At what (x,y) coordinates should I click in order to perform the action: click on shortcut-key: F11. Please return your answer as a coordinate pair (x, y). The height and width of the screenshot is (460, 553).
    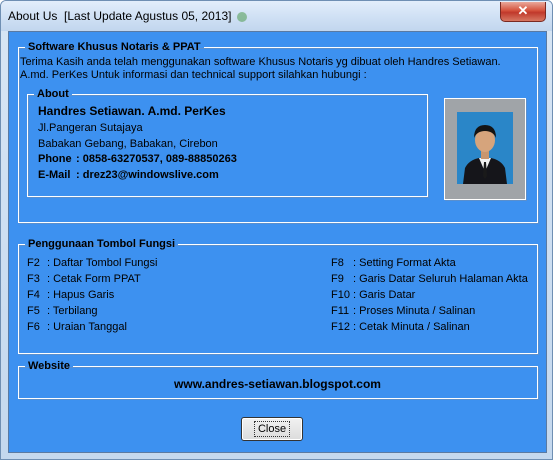
    Looking at the image, I should click on (340, 311).